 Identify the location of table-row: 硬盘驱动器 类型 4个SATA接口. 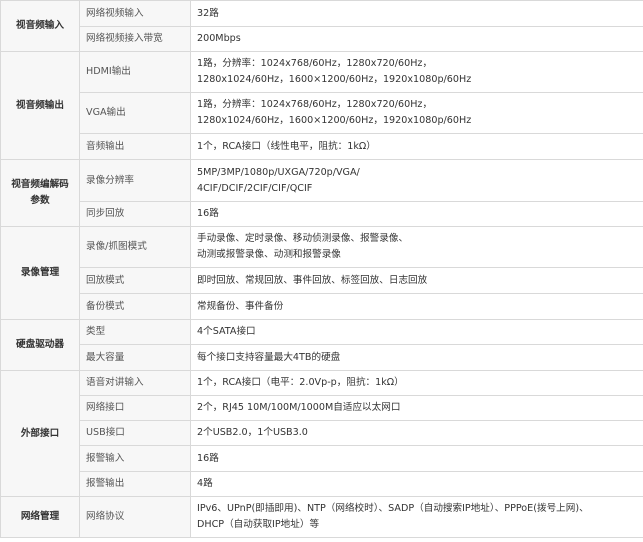
(321, 345).